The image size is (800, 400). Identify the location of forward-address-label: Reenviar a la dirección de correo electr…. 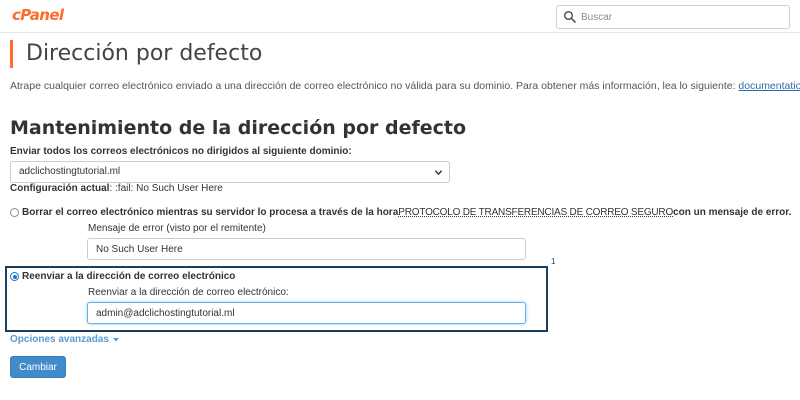
(188, 292).